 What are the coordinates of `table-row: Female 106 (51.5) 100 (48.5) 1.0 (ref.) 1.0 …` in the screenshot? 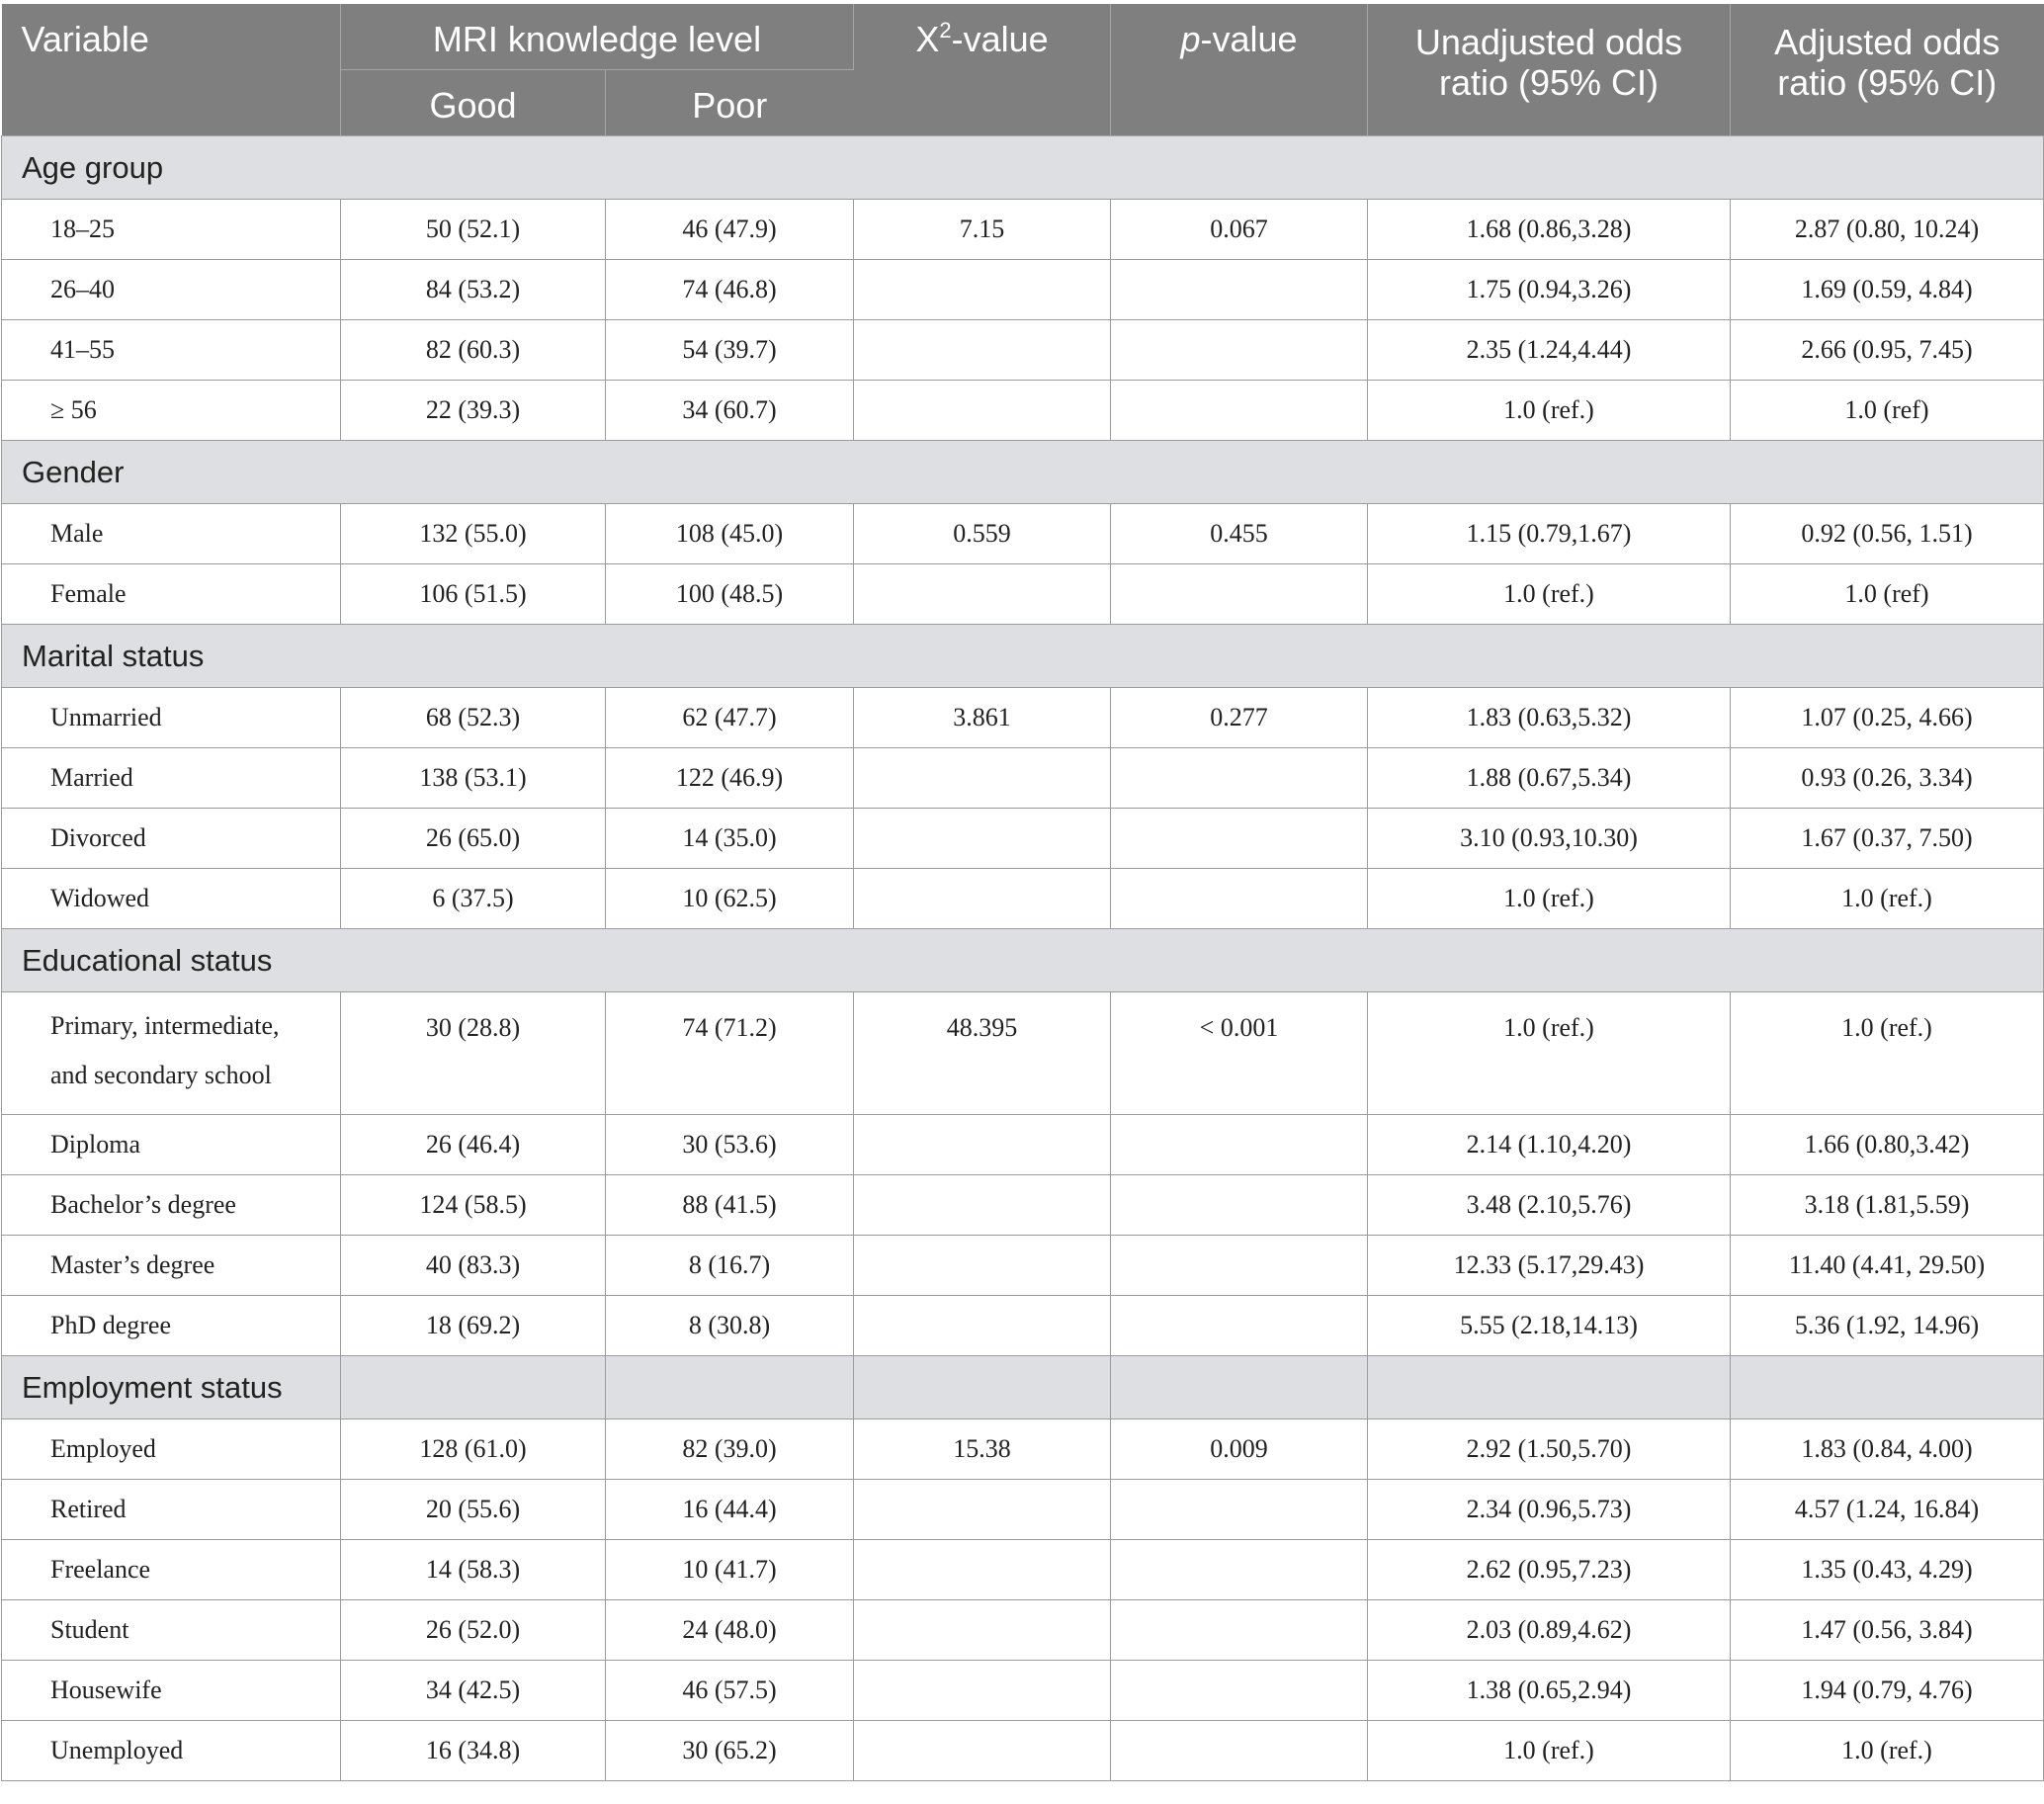 It's located at (1023, 594).